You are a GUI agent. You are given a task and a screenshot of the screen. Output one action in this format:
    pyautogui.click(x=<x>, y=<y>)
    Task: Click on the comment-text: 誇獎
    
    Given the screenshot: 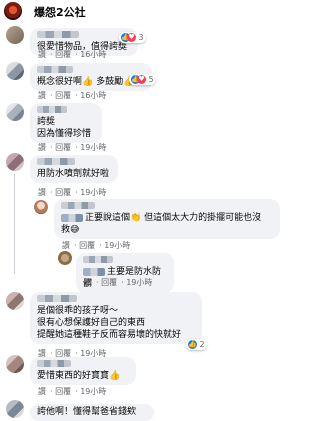 What is the action you would take?
    pyautogui.click(x=46, y=122)
    